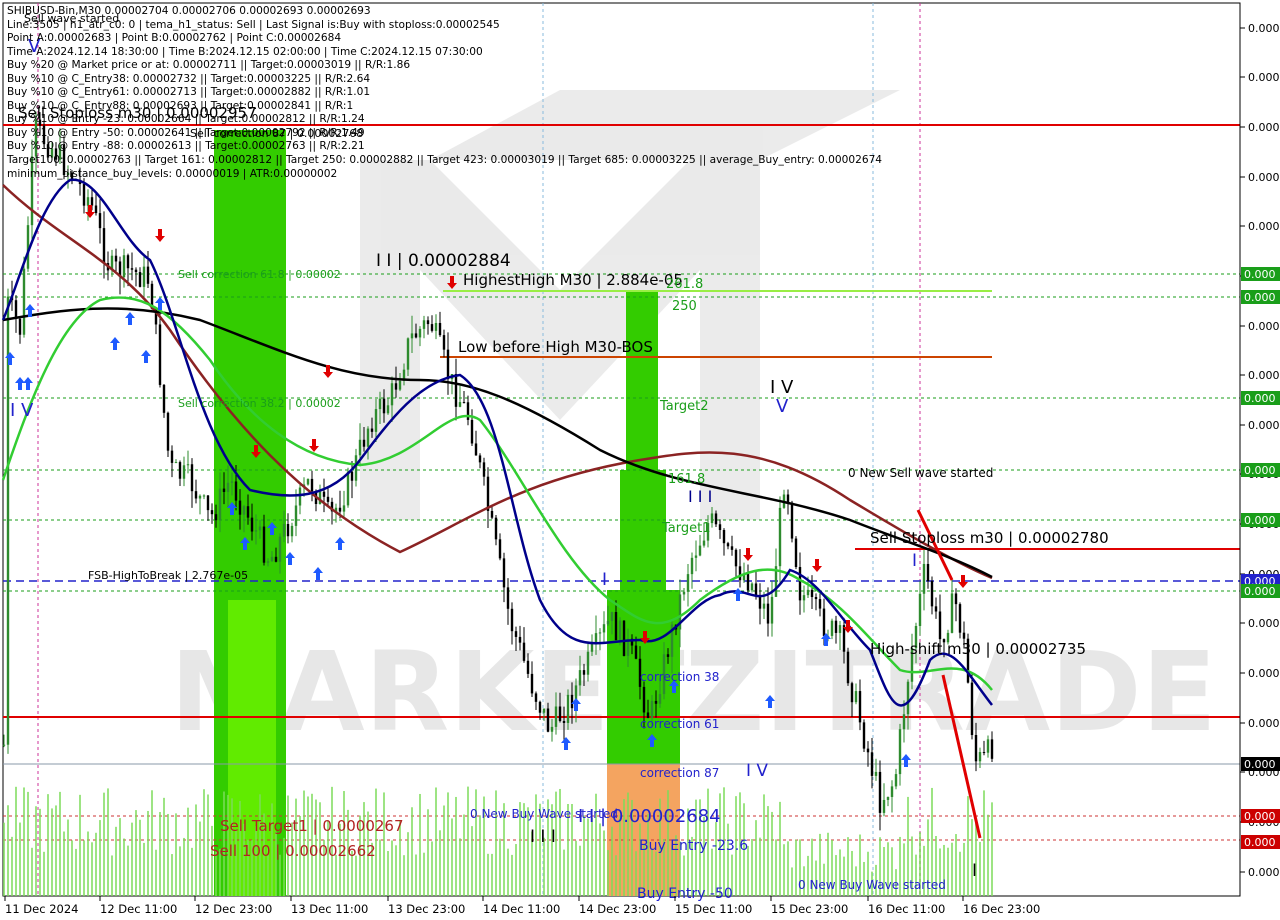 Image resolution: width=1280 pixels, height=920 pixels. What do you see at coordinates (914, 561) in the screenshot?
I see `label-wave-i-right: I` at bounding box center [914, 561].